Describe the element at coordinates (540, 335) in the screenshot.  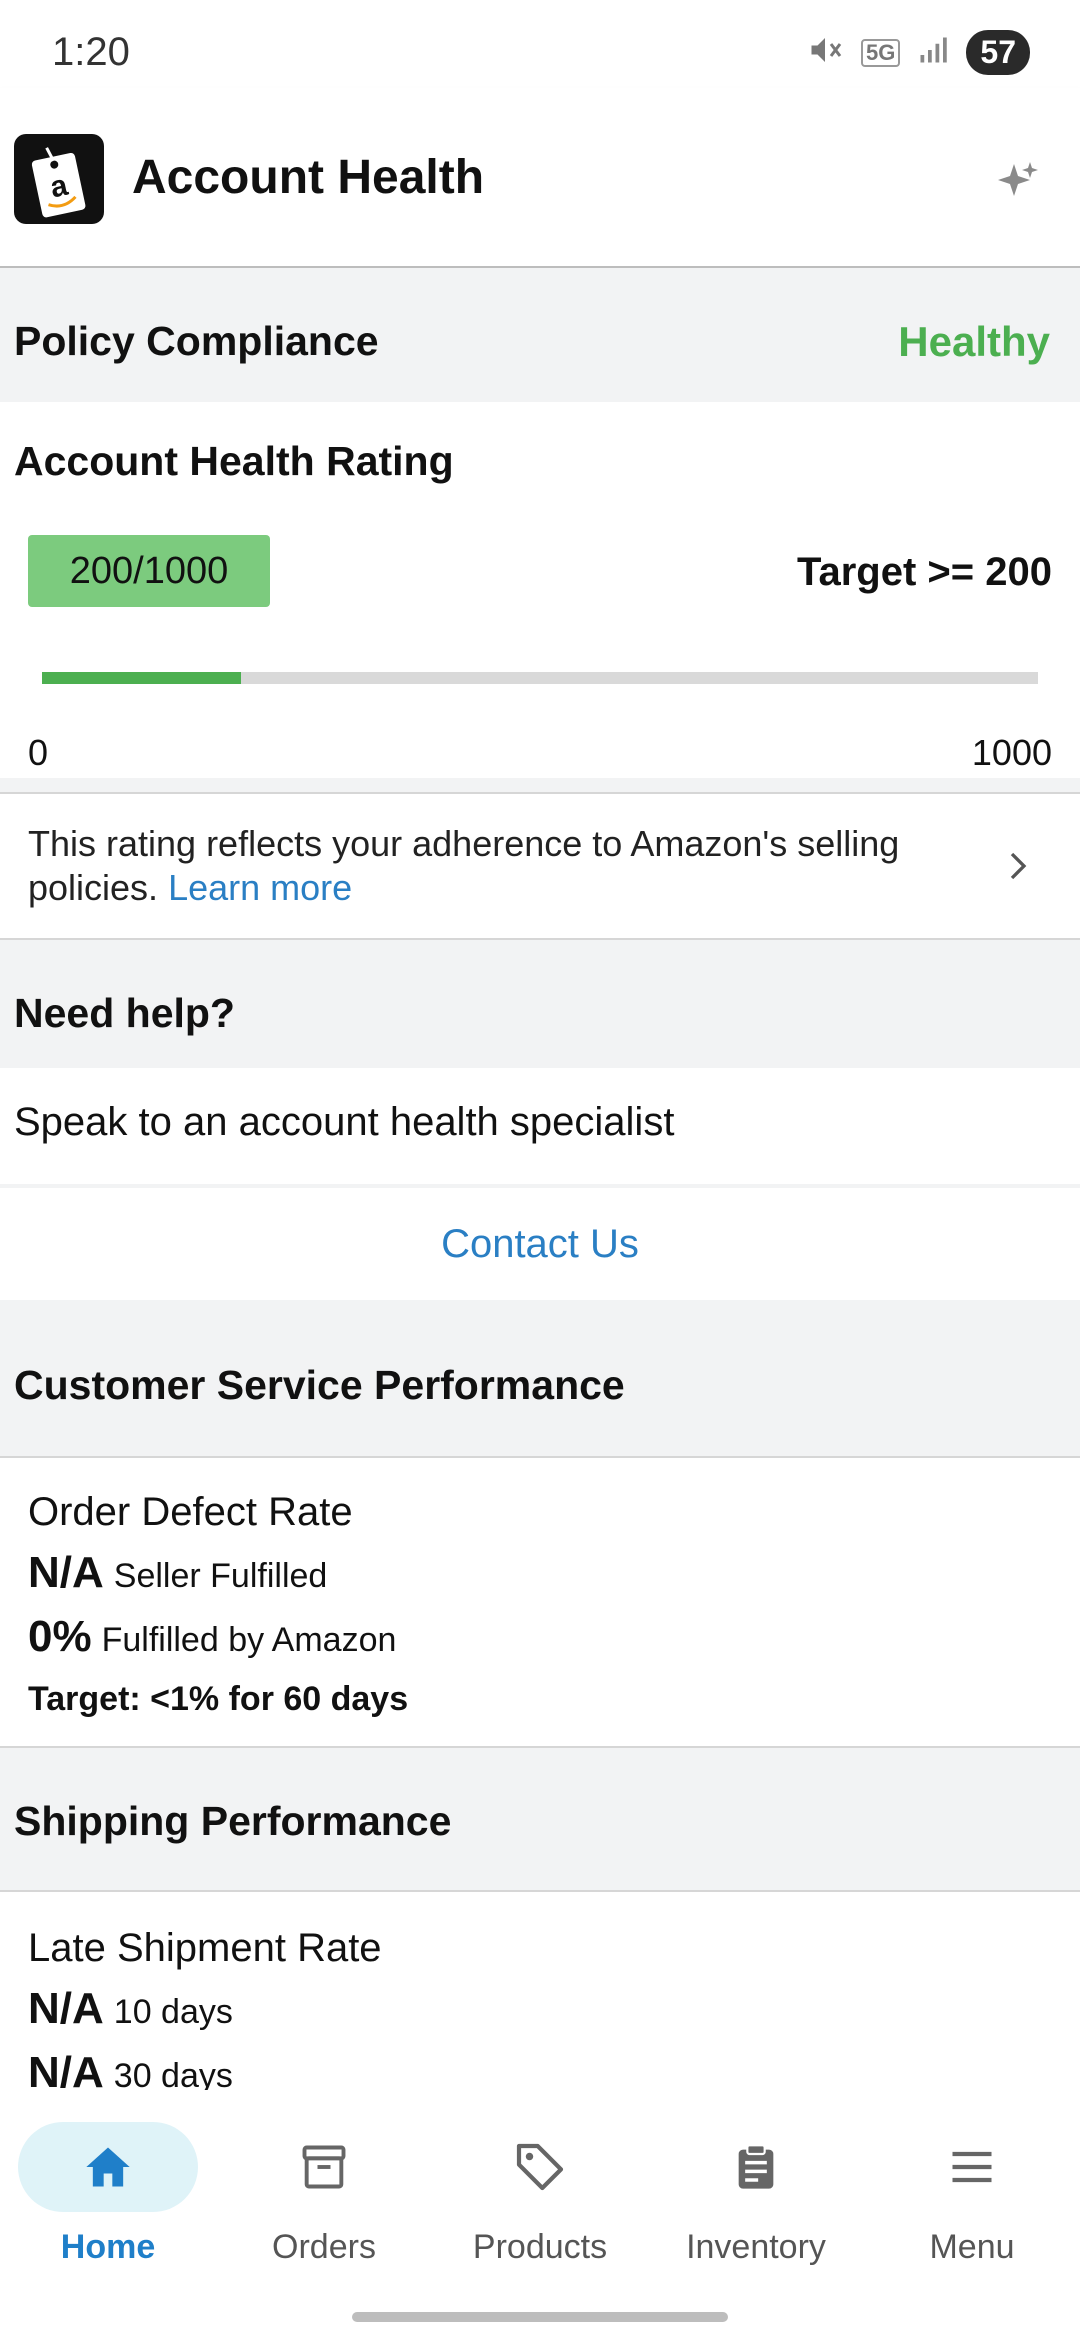
I see `policy-compliance-section: Policy Compliance Healthy` at that location.